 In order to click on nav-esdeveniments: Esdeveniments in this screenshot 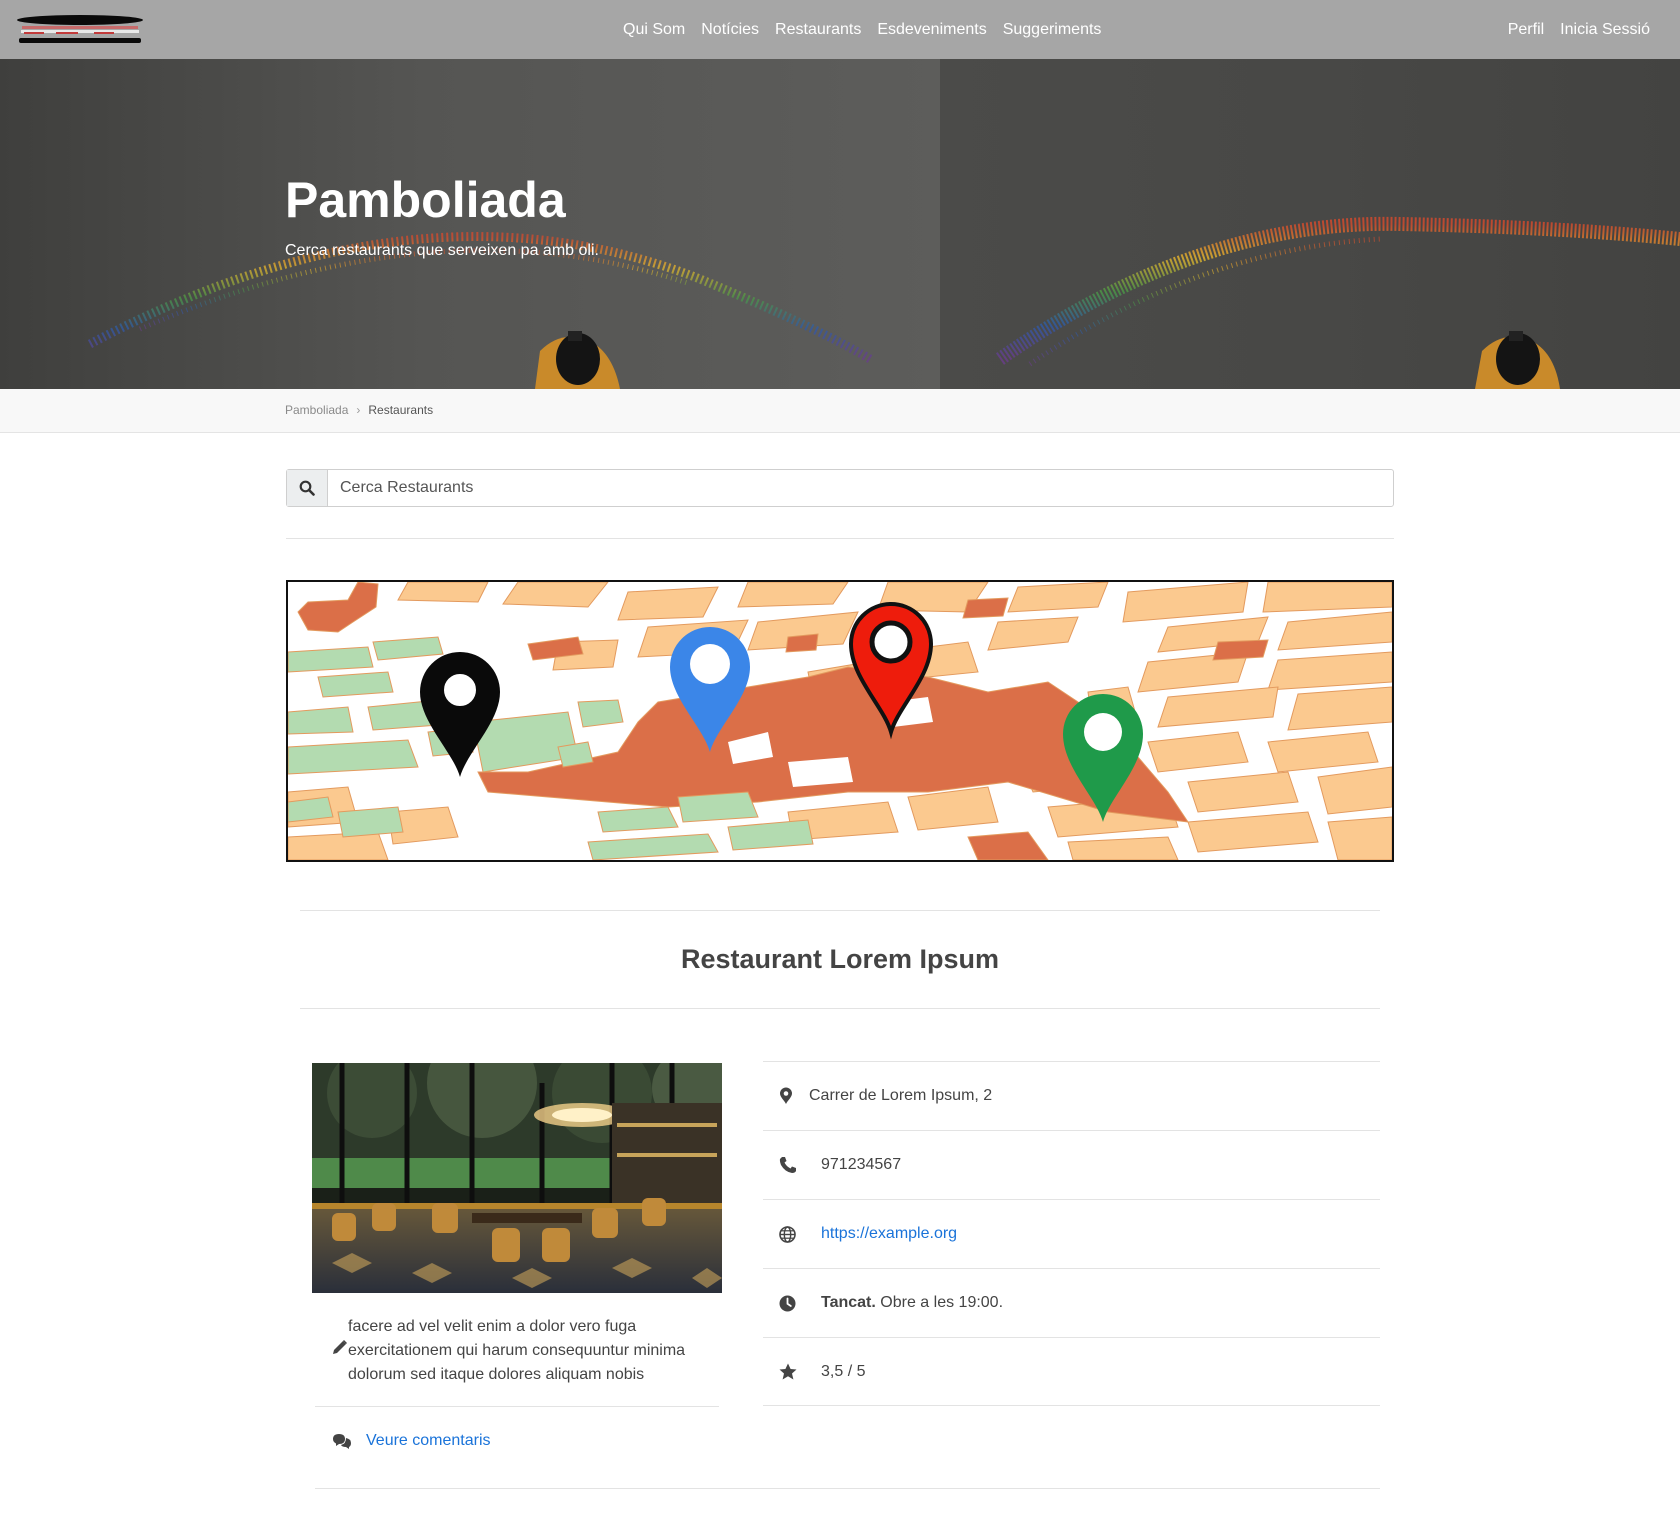, I will do `click(931, 30)`.